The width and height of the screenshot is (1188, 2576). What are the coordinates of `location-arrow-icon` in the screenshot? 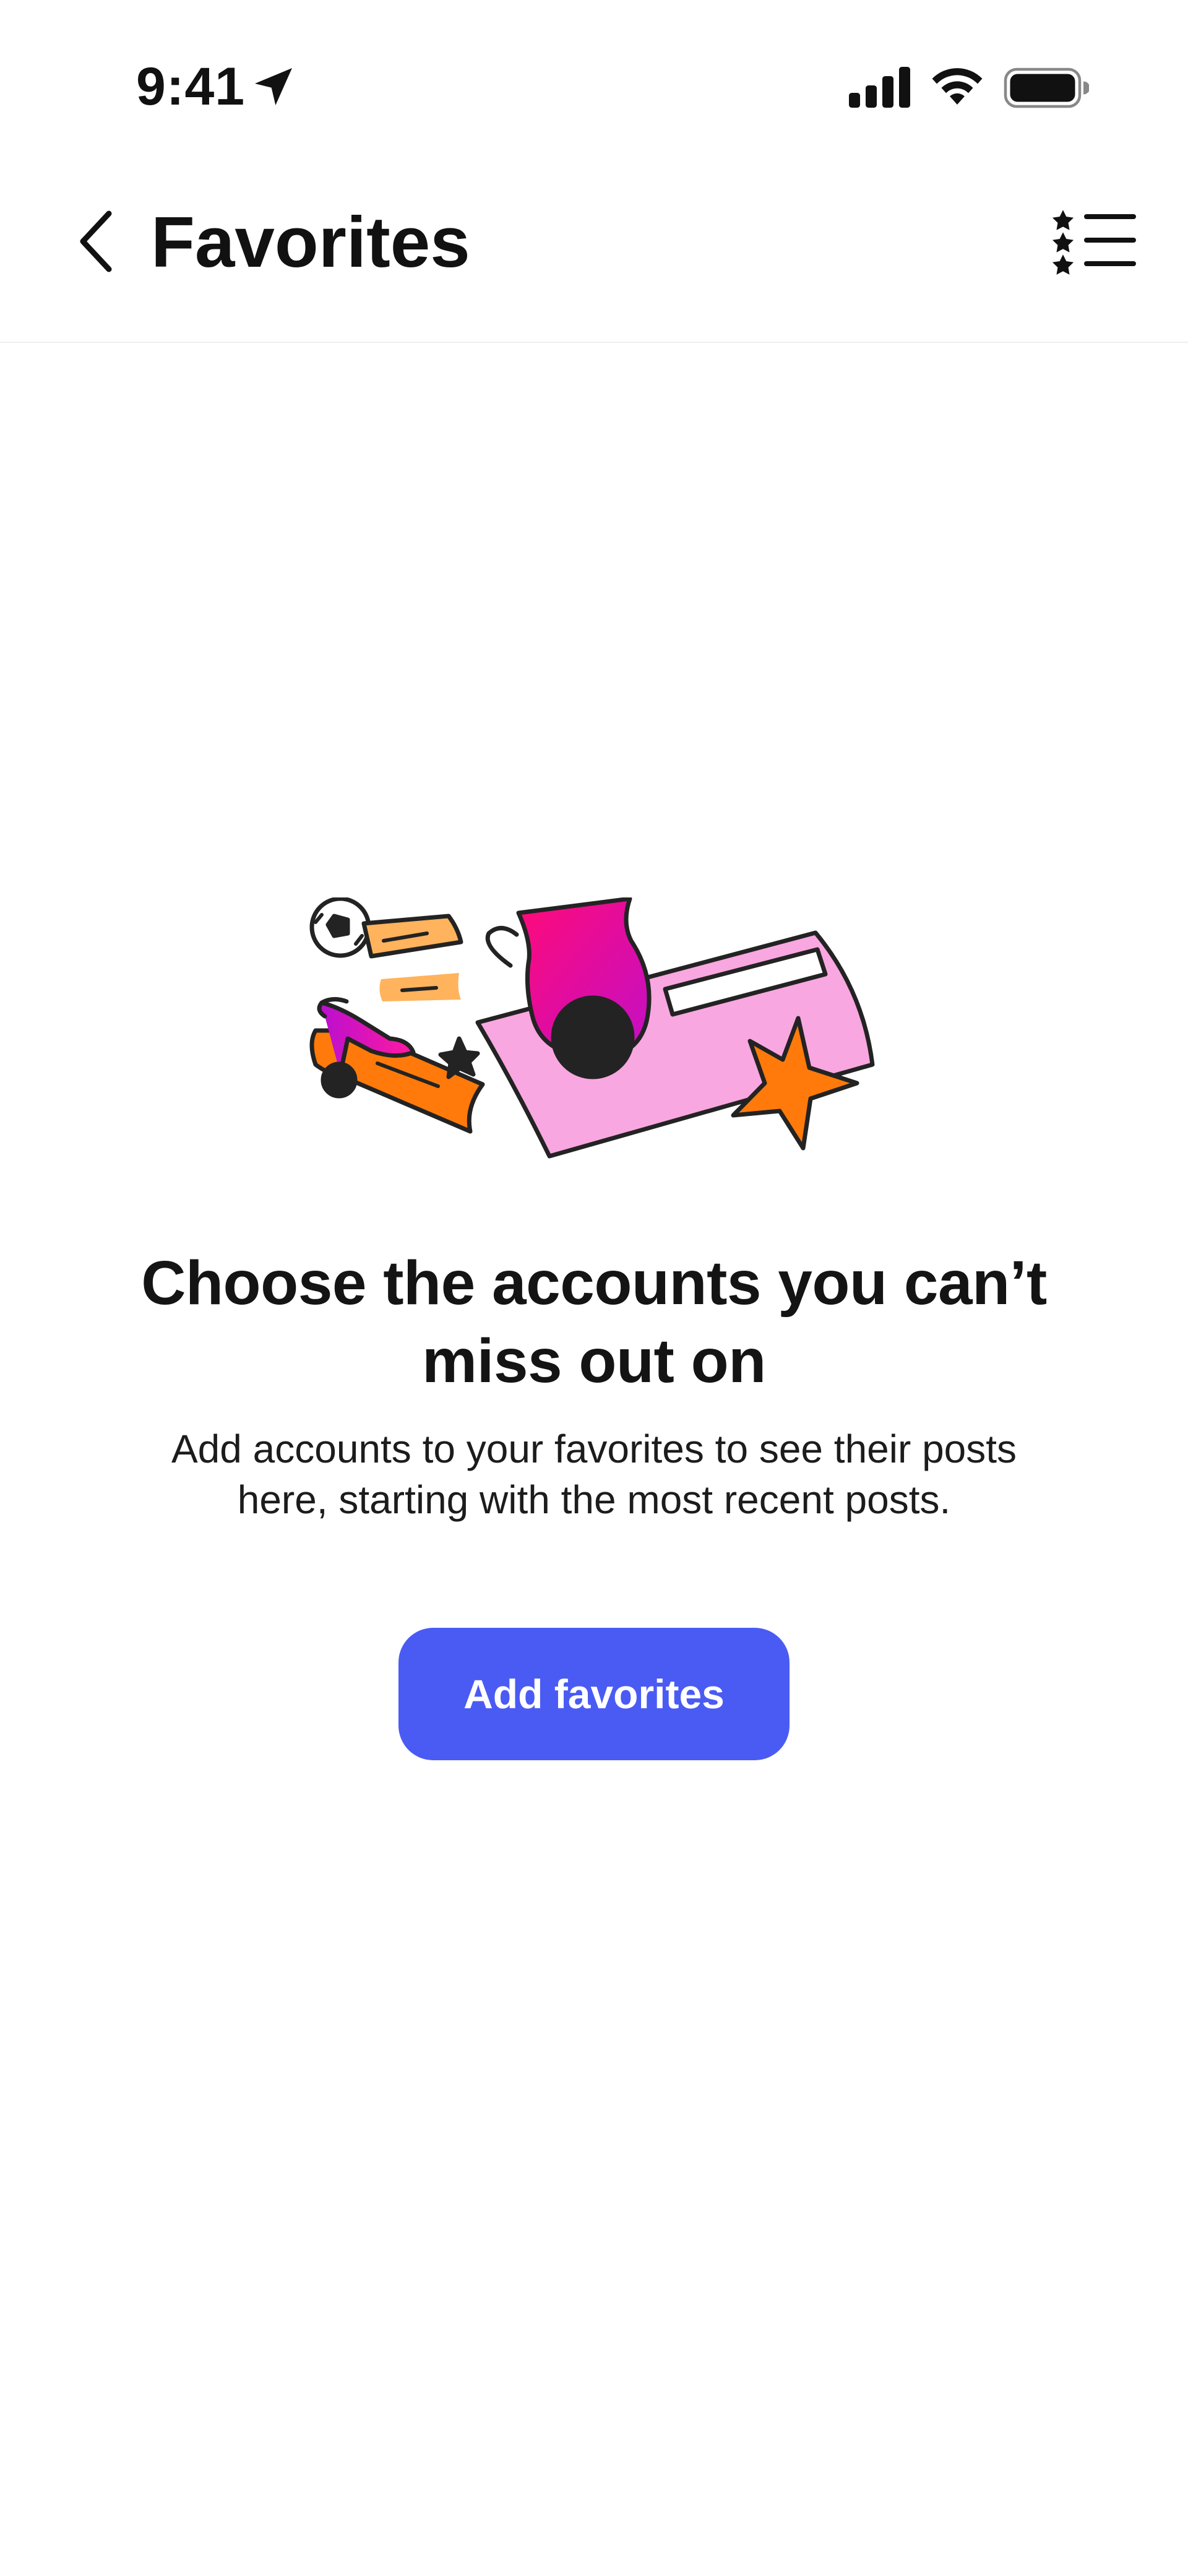 It's located at (273, 86).